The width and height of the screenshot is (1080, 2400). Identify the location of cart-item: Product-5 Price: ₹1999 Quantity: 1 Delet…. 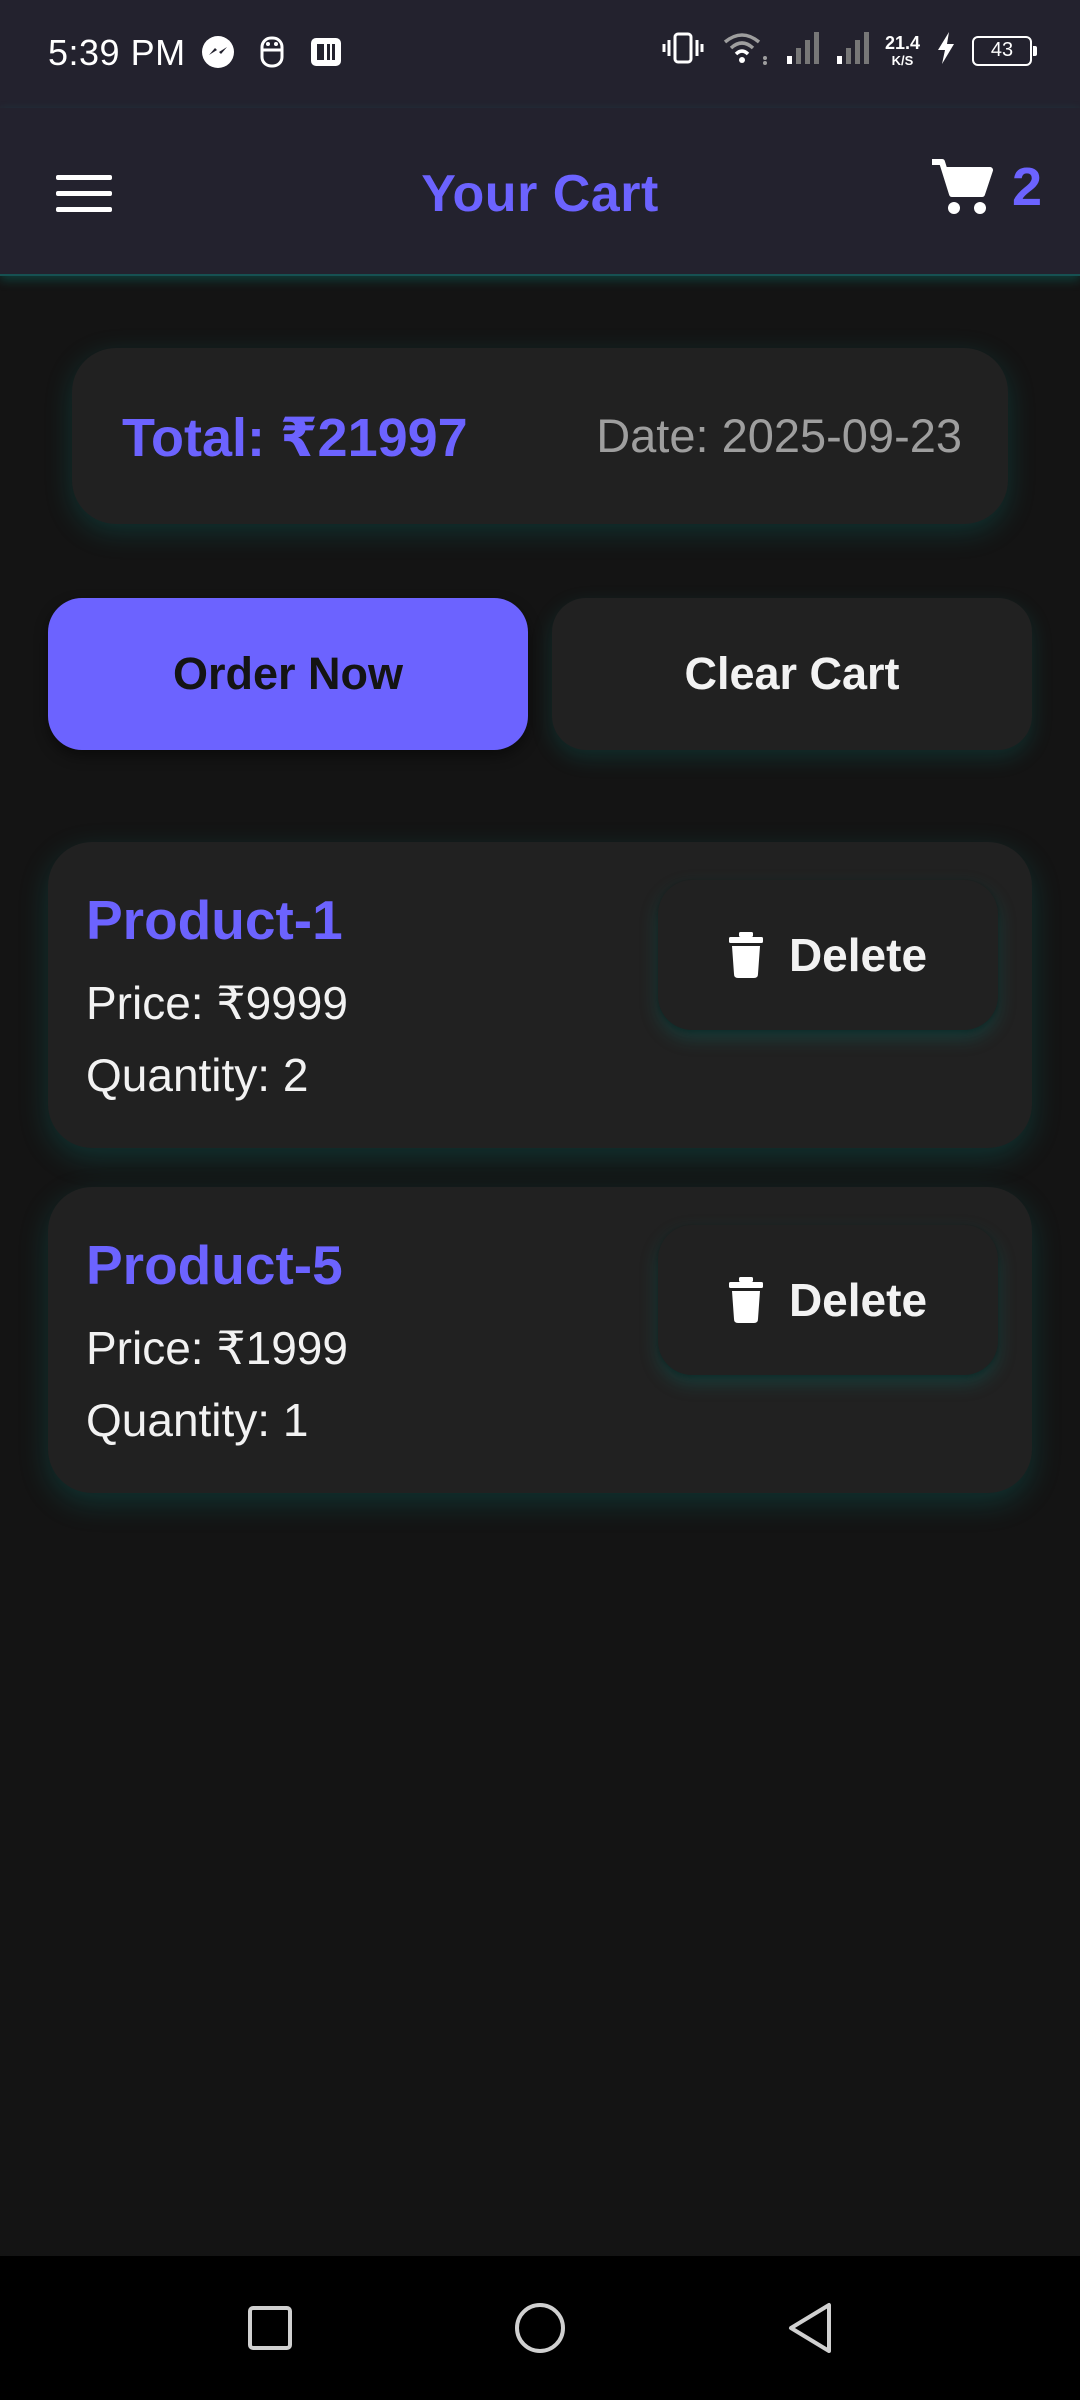
(540, 1340).